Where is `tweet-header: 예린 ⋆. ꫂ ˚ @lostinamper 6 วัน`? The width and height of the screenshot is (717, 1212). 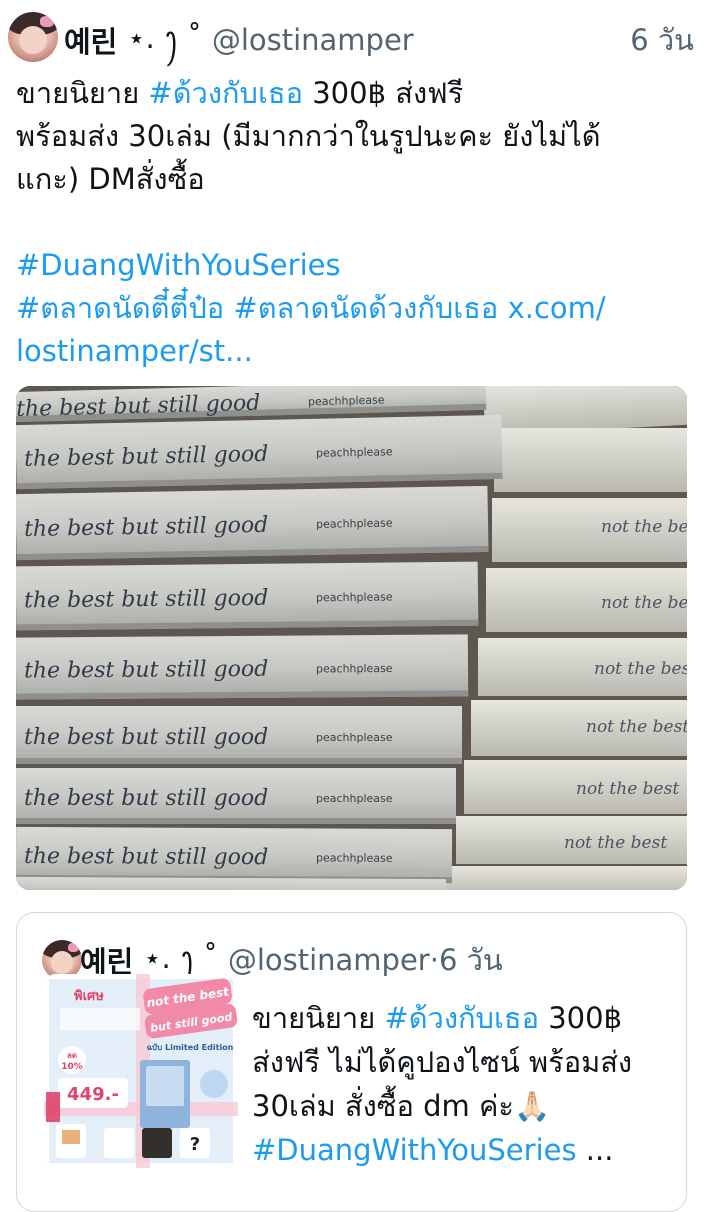 tweet-header: 예린 ⋆. ꫂ ˚ @lostinamper 6 วัน is located at coordinates (379, 40).